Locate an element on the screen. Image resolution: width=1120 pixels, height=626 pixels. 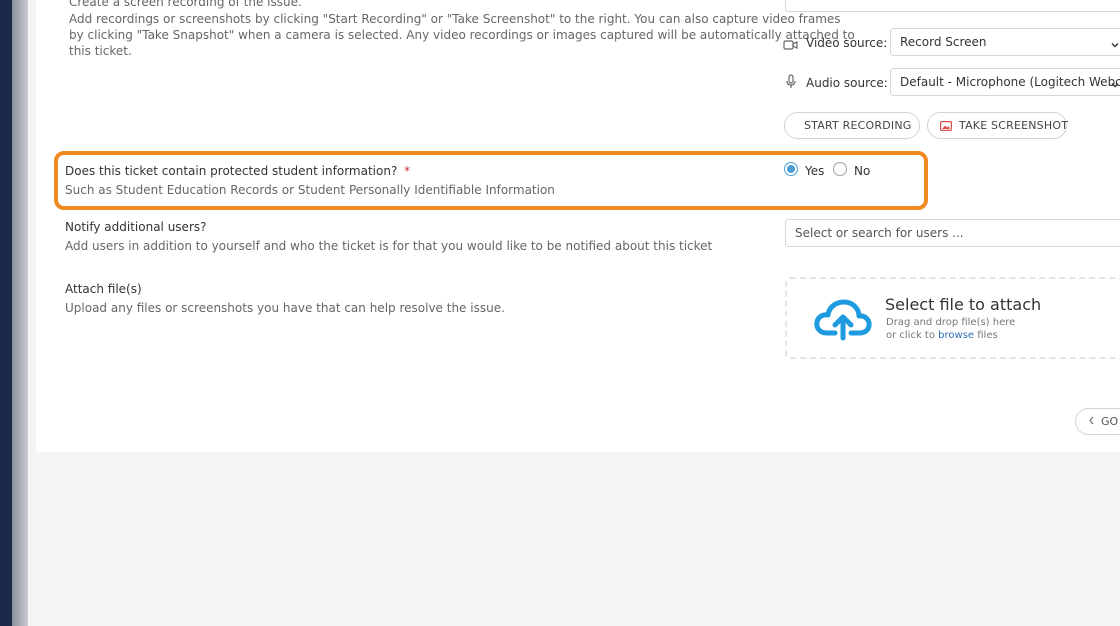
dropzone-title: Select file to attach is located at coordinates (963, 304).